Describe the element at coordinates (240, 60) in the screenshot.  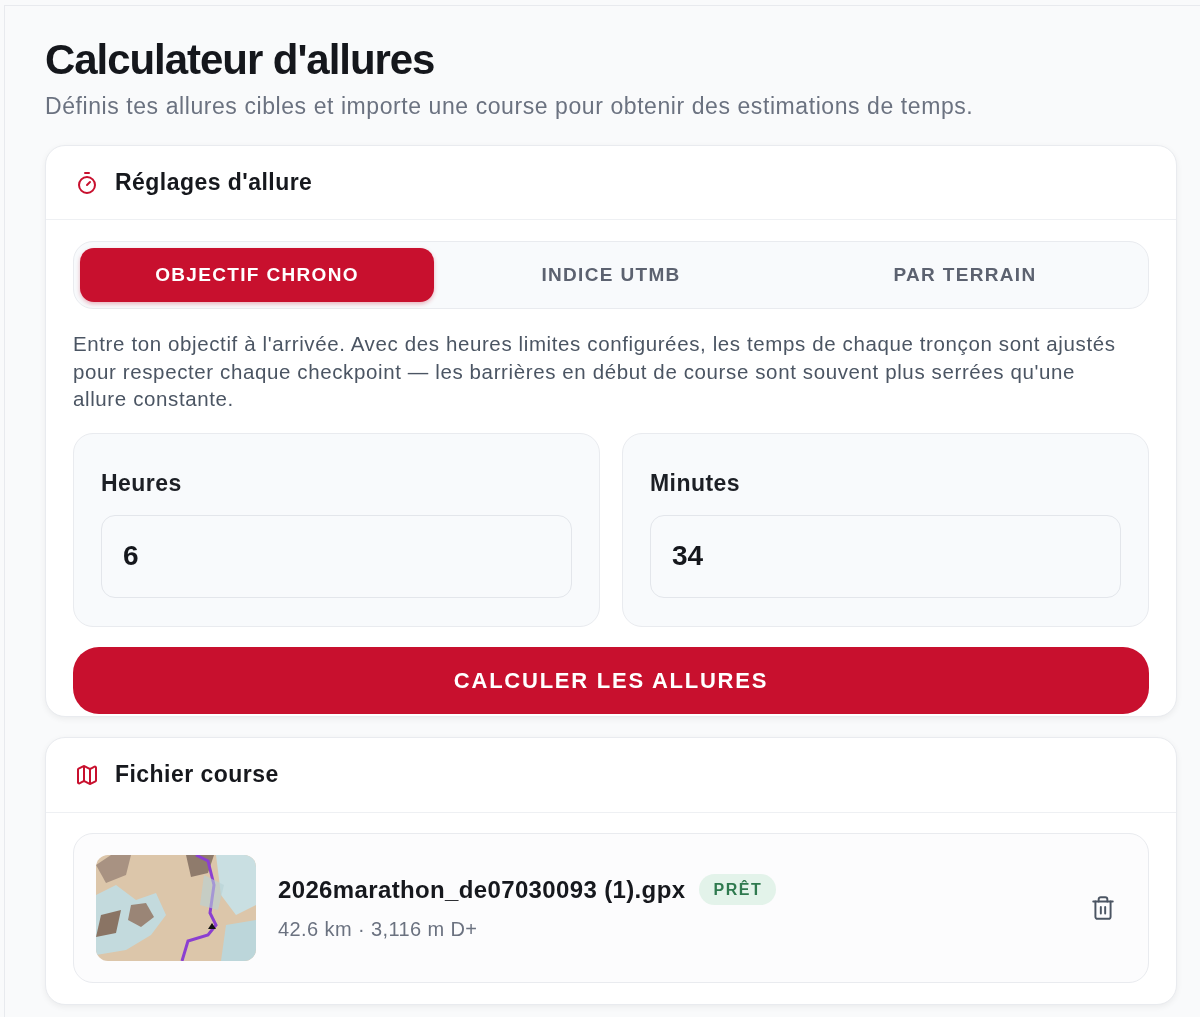
I see `page-title: Calculateur d'allures` at that location.